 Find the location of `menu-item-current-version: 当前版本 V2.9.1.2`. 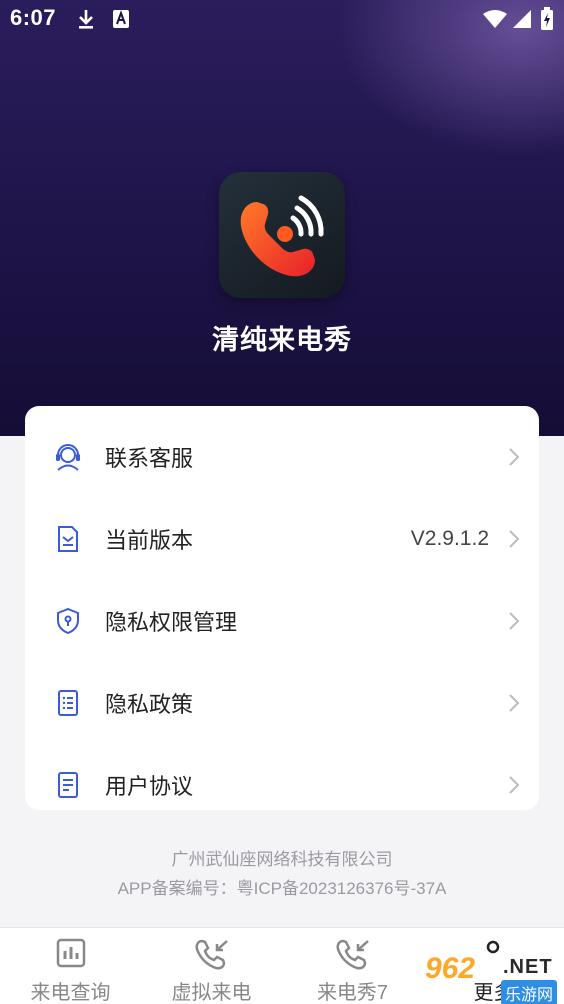

menu-item-current-version: 当前版本 V2.9.1.2 is located at coordinates (282, 539).